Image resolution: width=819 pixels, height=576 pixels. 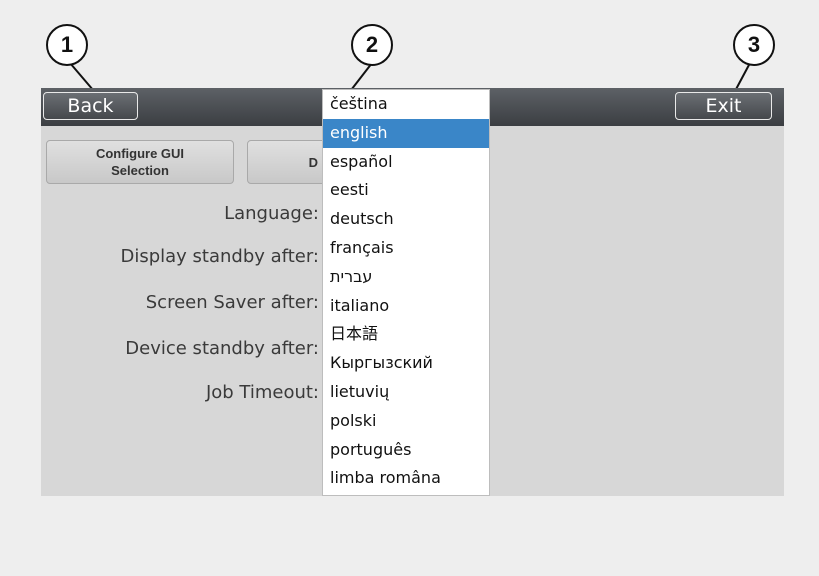 What do you see at coordinates (140, 162) in the screenshot?
I see `tab-configure-gui-selection: Configure GUI Selection` at bounding box center [140, 162].